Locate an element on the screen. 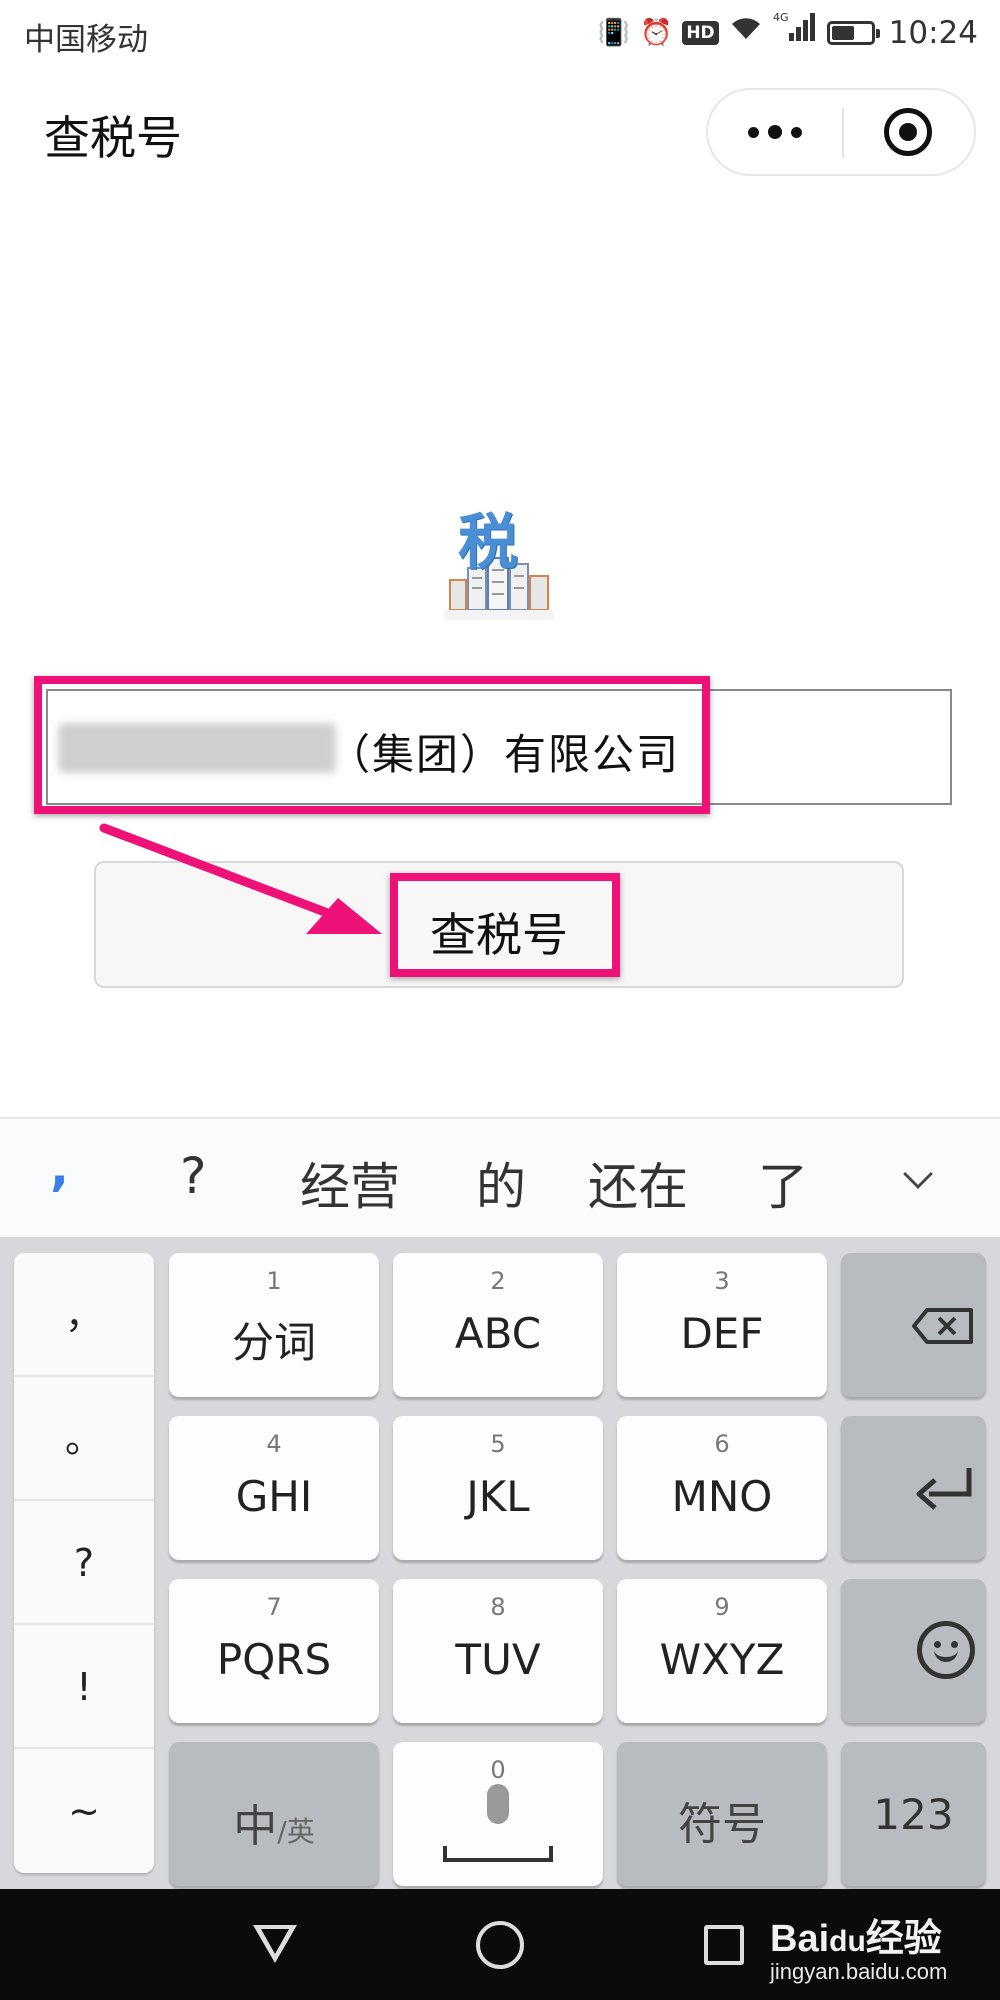 The image size is (1000, 2000). candidate-item: 了 is located at coordinates (783, 1183).